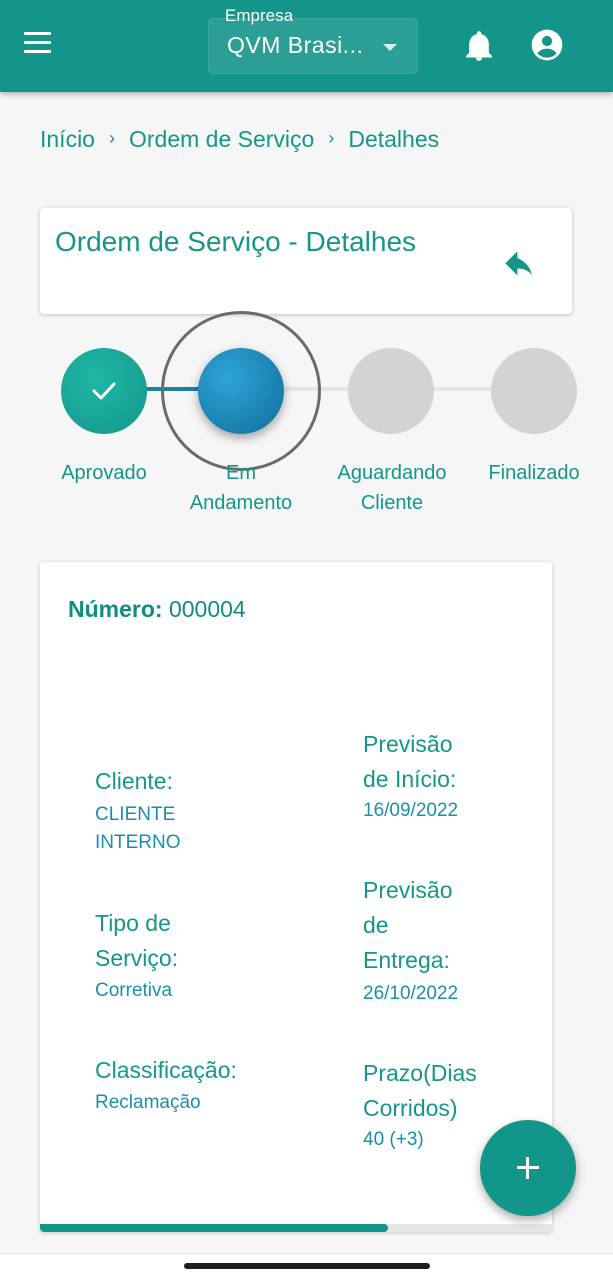 The width and height of the screenshot is (613, 1280). Describe the element at coordinates (420, 1073) in the screenshot. I see `prazo-label-line: Prazo(Dias` at that location.